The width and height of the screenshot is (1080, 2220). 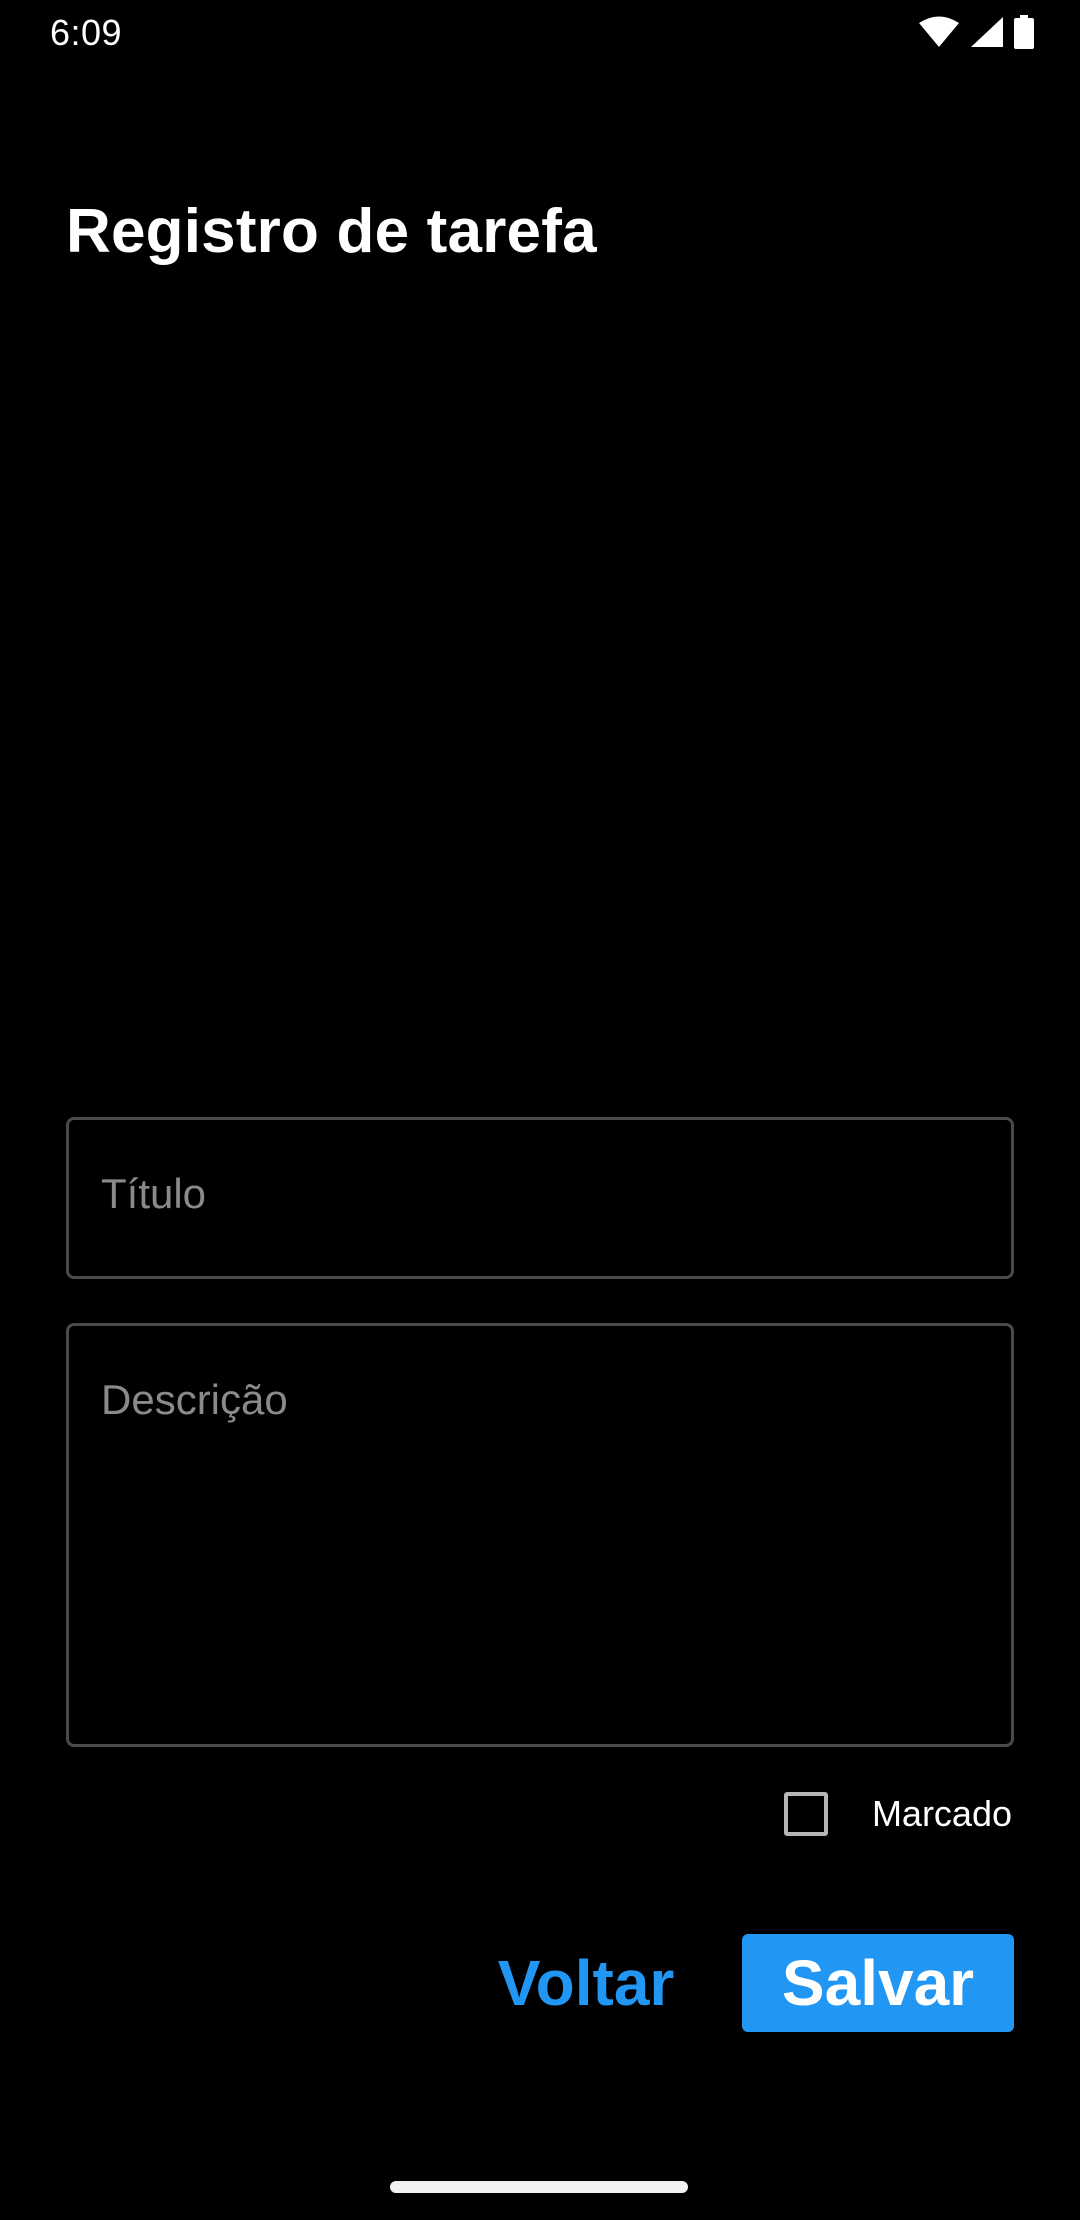 What do you see at coordinates (878, 1983) in the screenshot?
I see `save-button: Salvar` at bounding box center [878, 1983].